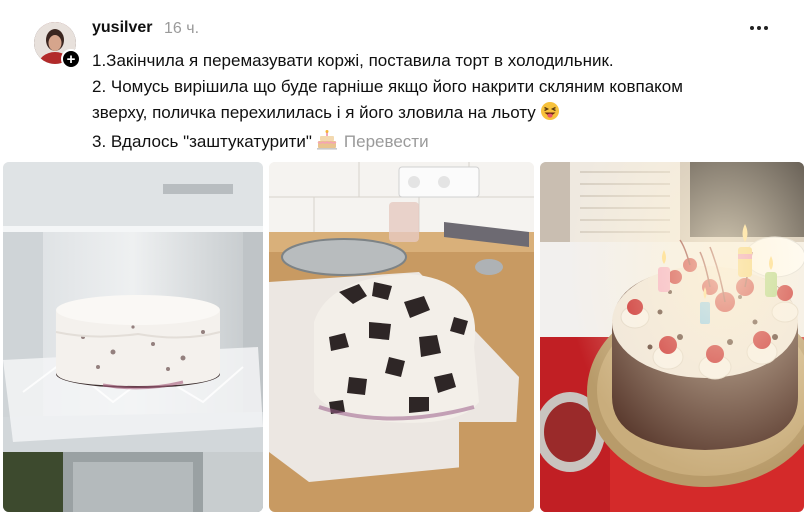 The image size is (804, 531). I want to click on follow-plus-icon: +, so click(71, 59).